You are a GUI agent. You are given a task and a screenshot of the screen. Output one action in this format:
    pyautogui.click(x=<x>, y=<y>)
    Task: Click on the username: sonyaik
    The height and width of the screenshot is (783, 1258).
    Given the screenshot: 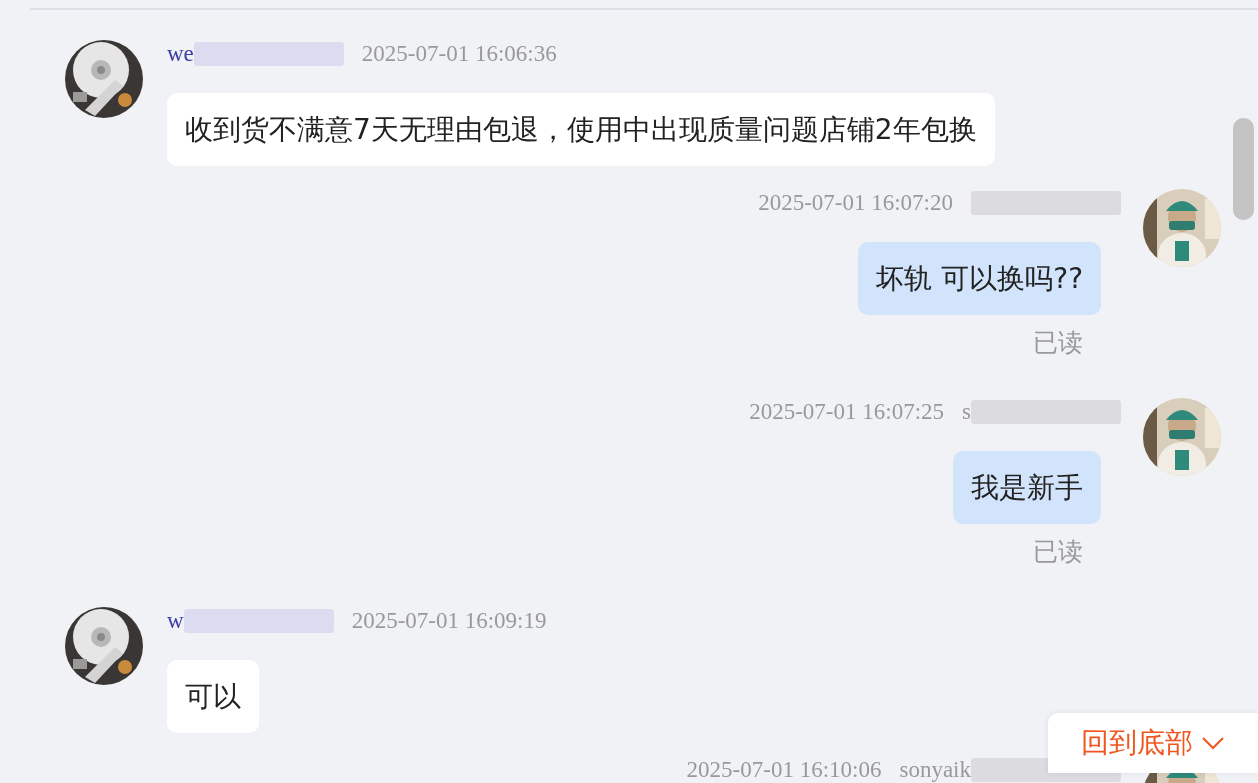 What is the action you would take?
    pyautogui.click(x=935, y=770)
    